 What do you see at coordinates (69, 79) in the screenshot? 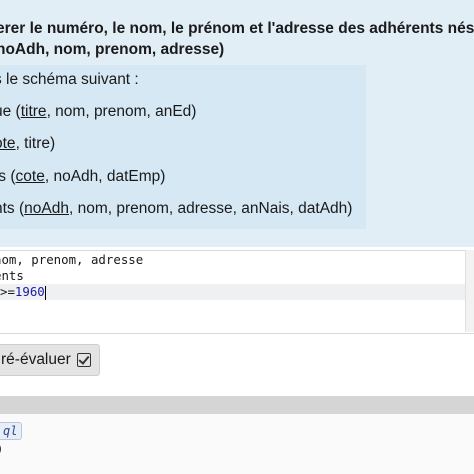
I see `schema-intro: s le schéma suivant :` at bounding box center [69, 79].